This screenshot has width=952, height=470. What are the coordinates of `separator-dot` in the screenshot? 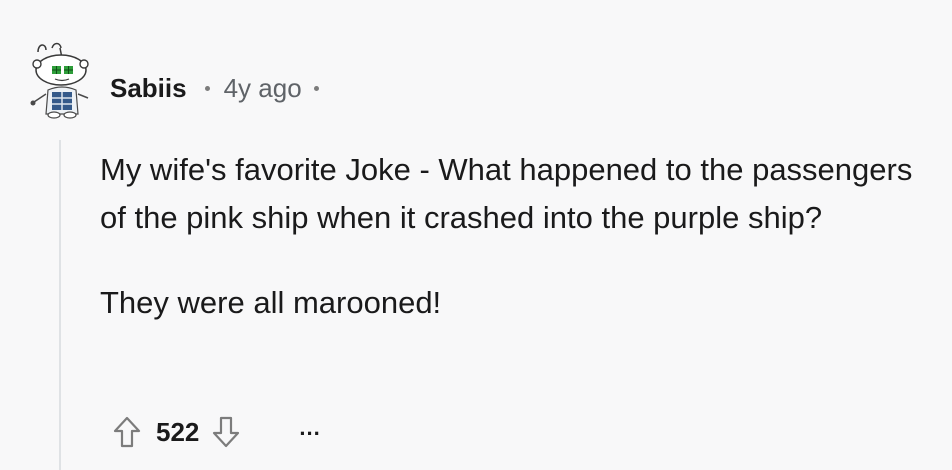 It's located at (207, 88).